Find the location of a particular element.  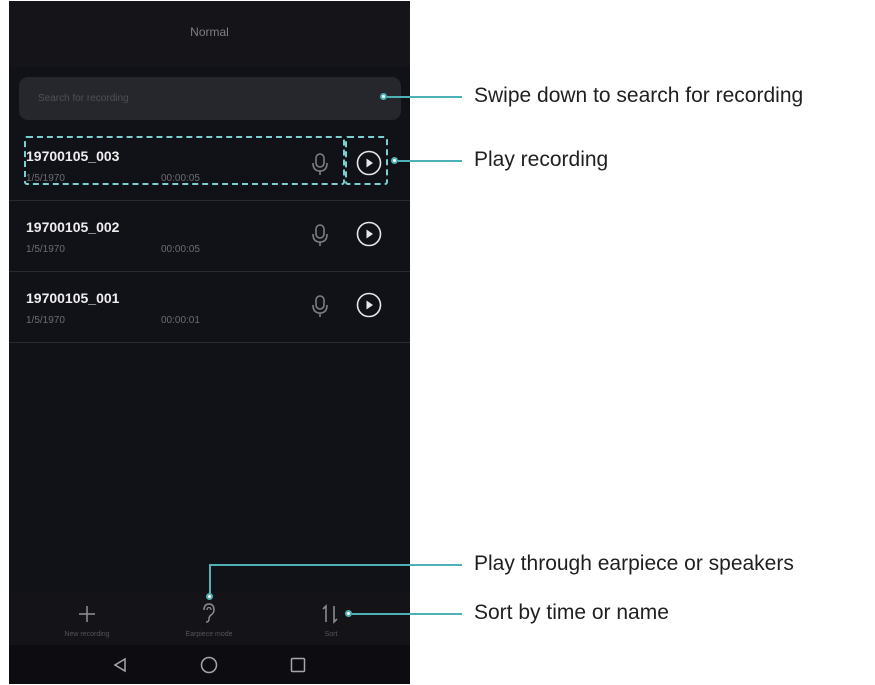

plus-icon is located at coordinates (87, 614).